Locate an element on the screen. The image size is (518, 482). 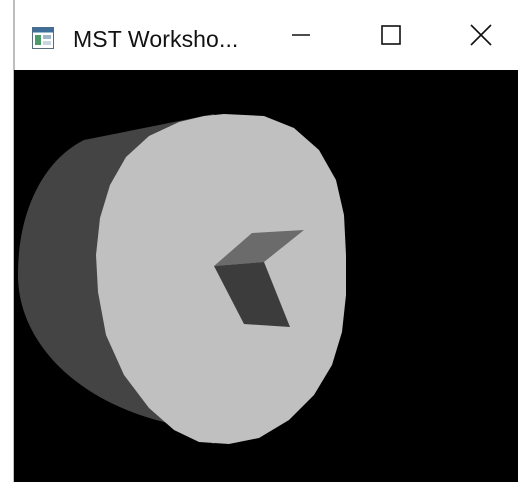
minimize-button is located at coordinates (301, 35).